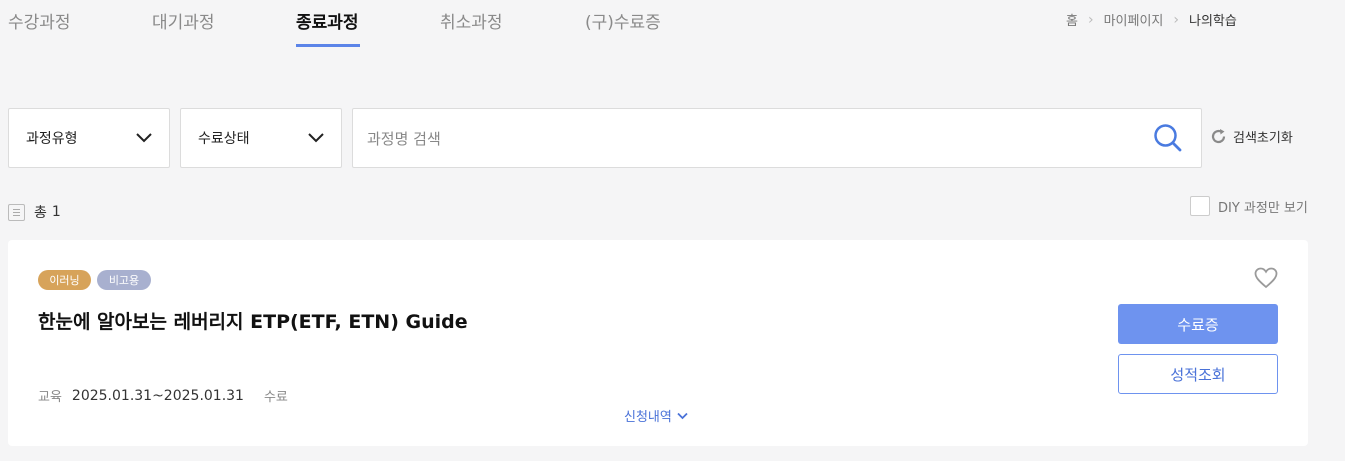 The image size is (1345, 461). Describe the element at coordinates (1218, 136) in the screenshot. I see `refresh-icon` at that location.